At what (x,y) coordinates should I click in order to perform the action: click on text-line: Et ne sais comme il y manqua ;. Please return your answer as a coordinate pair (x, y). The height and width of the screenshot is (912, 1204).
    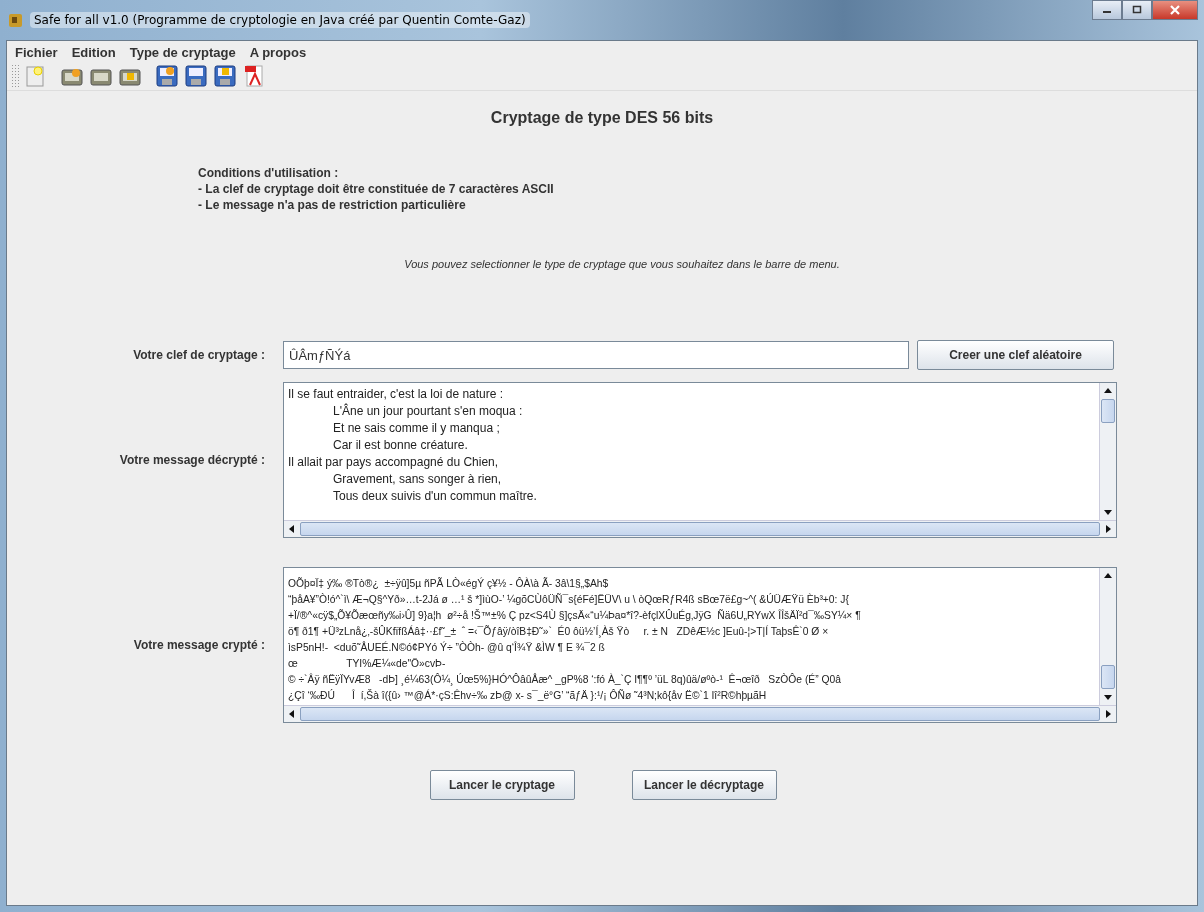
    Looking at the image, I should click on (416, 428).